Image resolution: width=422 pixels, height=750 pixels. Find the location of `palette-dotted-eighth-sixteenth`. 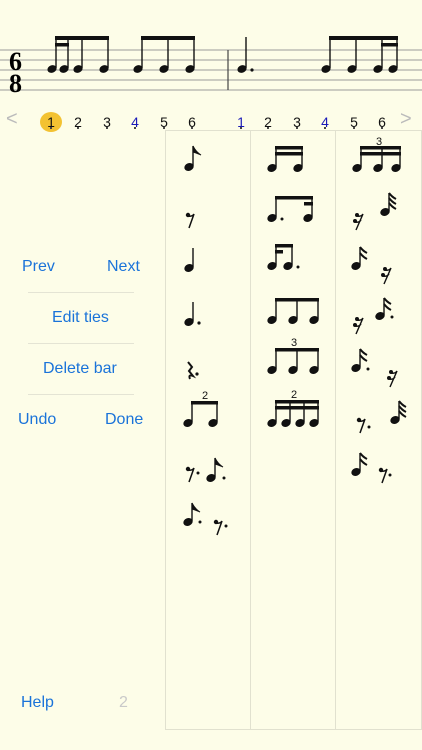

palette-dotted-eighth-sixteenth is located at coordinates (294, 210).